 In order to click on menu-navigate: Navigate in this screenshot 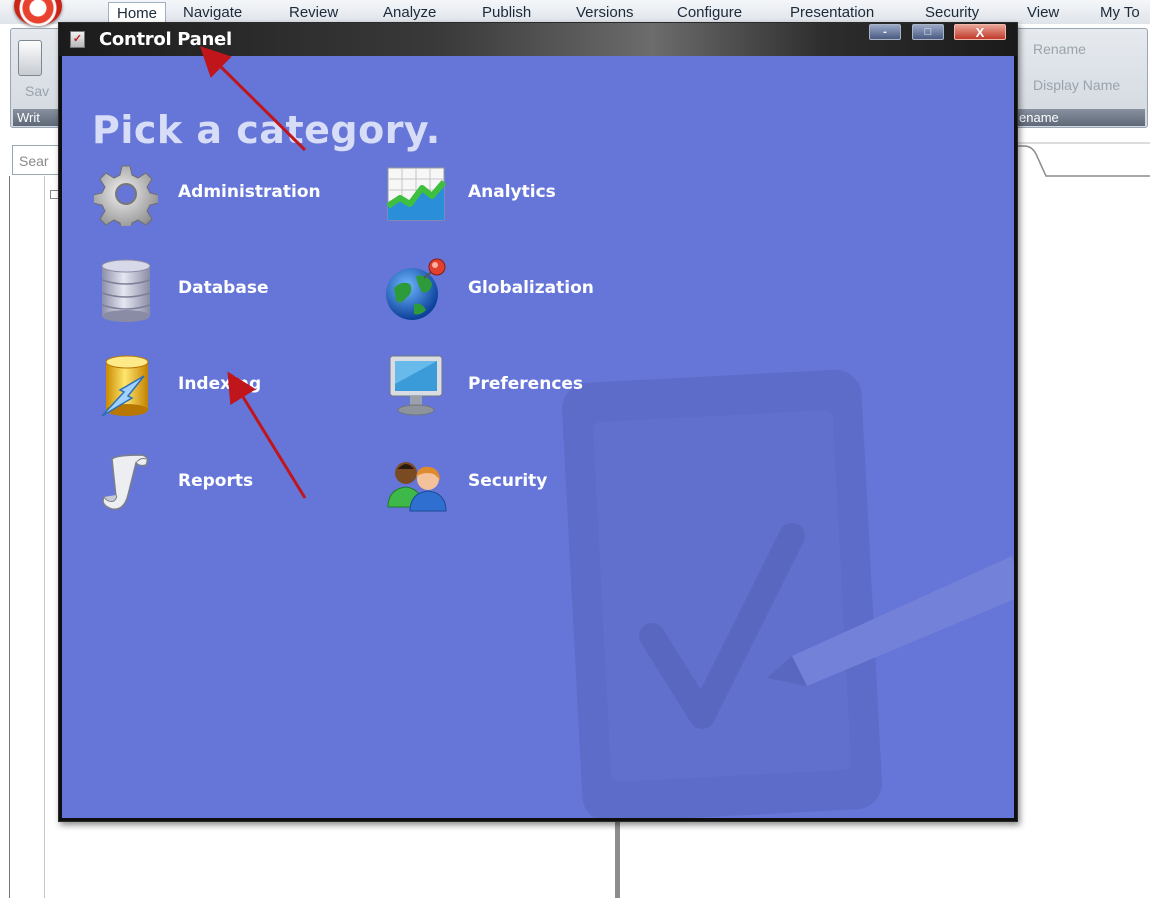, I will do `click(212, 12)`.